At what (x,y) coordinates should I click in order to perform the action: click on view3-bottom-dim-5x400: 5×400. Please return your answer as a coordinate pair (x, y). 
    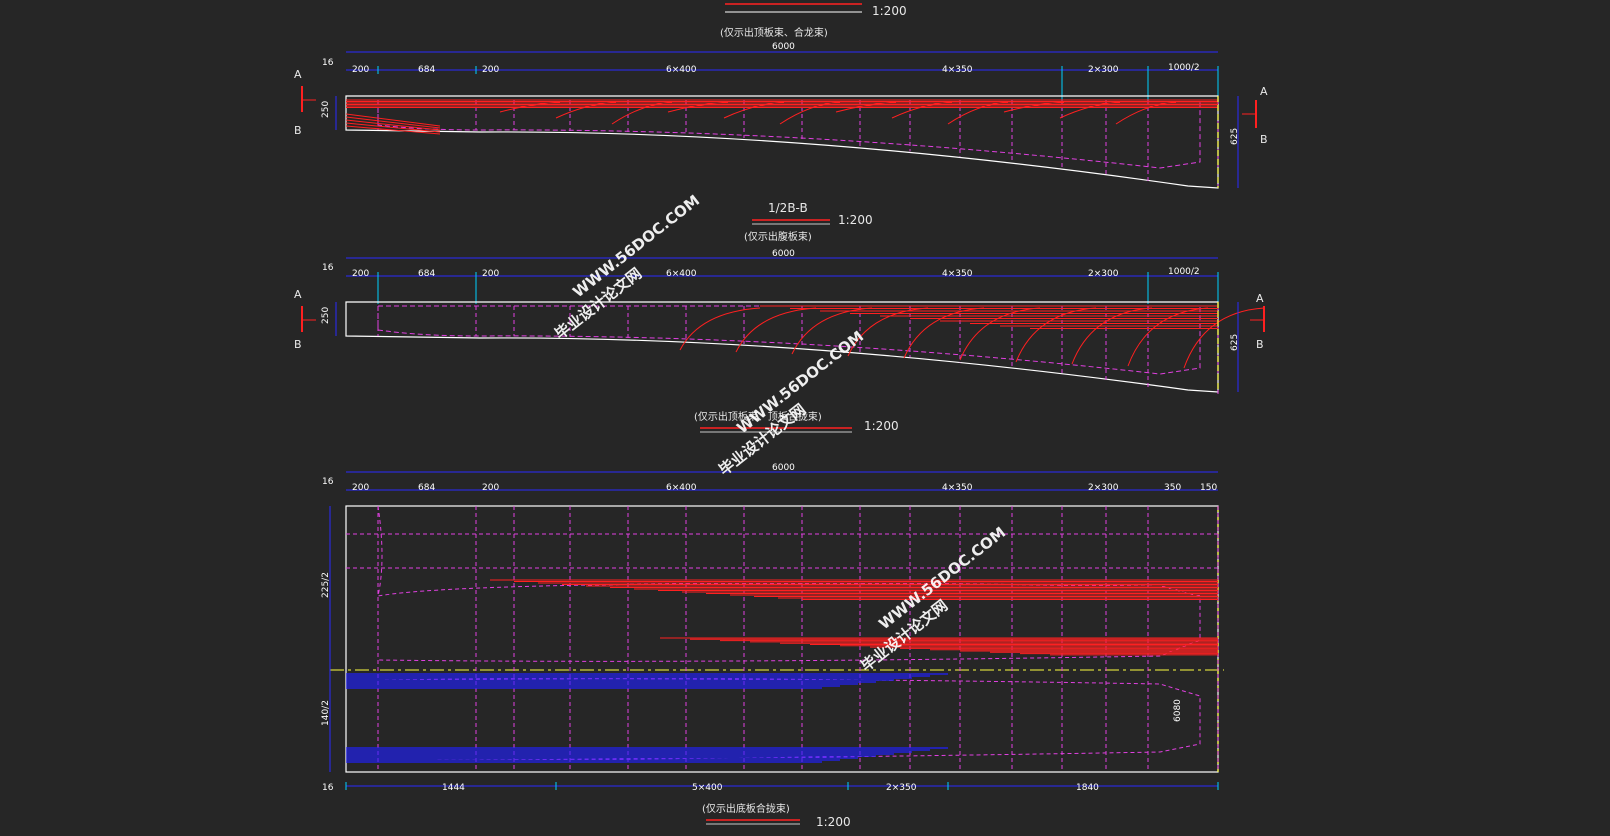
    Looking at the image, I should click on (707, 788).